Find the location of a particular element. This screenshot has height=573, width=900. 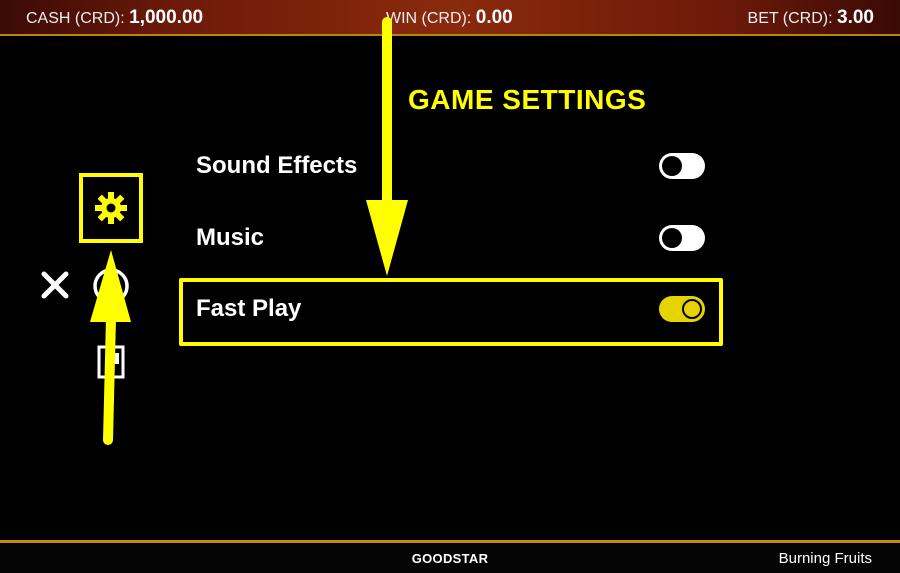

close-icon is located at coordinates (55, 285).